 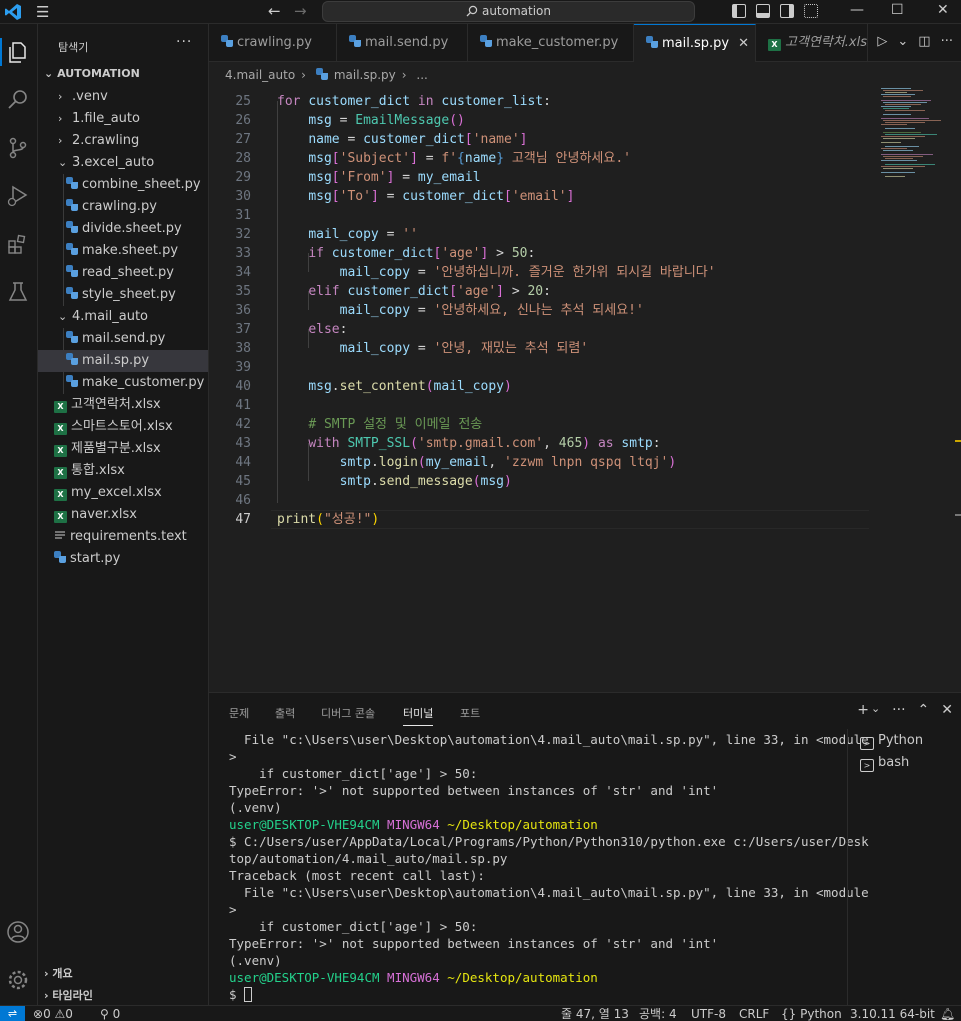 What do you see at coordinates (18, 932) in the screenshot?
I see `accounts-icon` at bounding box center [18, 932].